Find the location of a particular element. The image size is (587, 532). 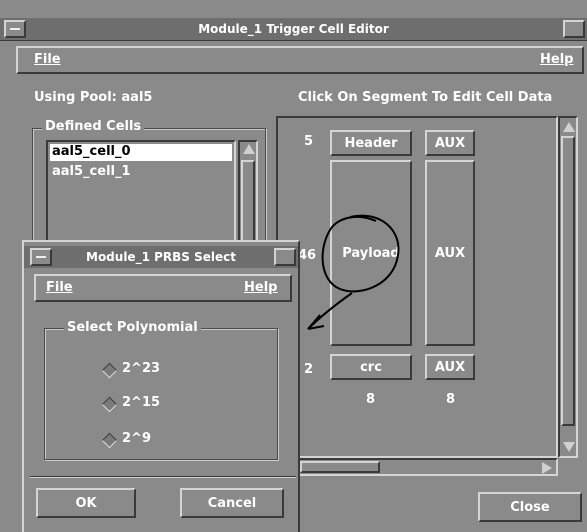

radio-option-2-15: 2^15 is located at coordinates (160, 404).